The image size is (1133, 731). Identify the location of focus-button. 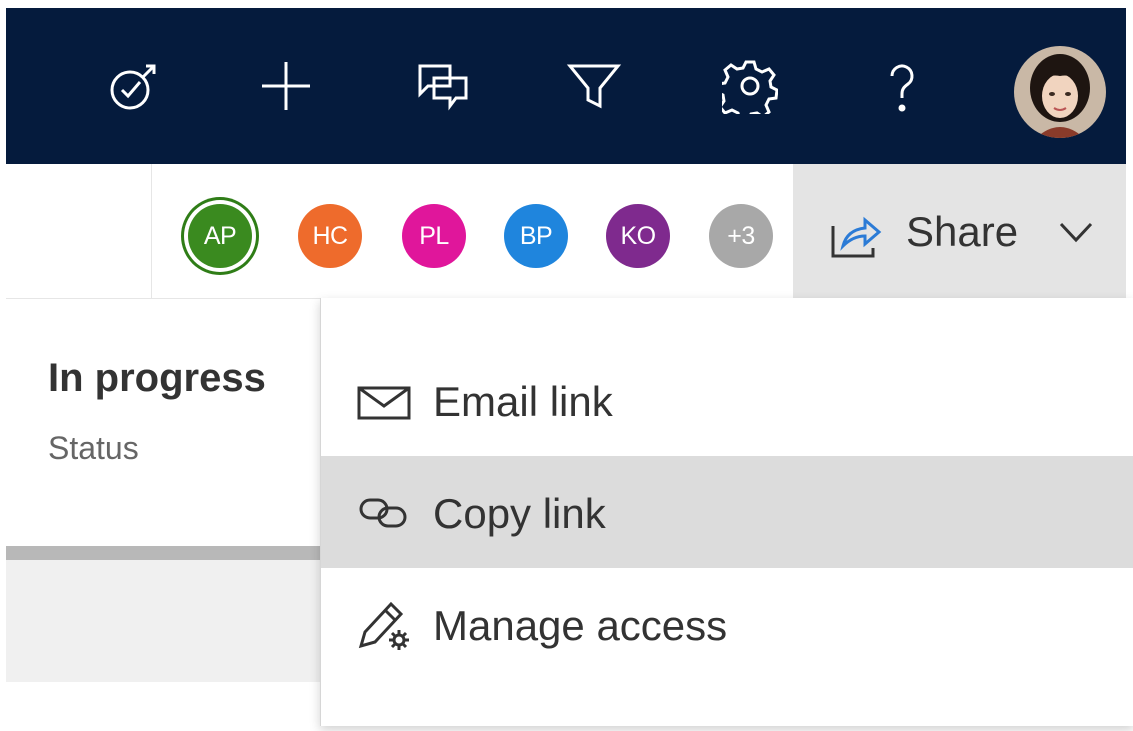
(134, 86).